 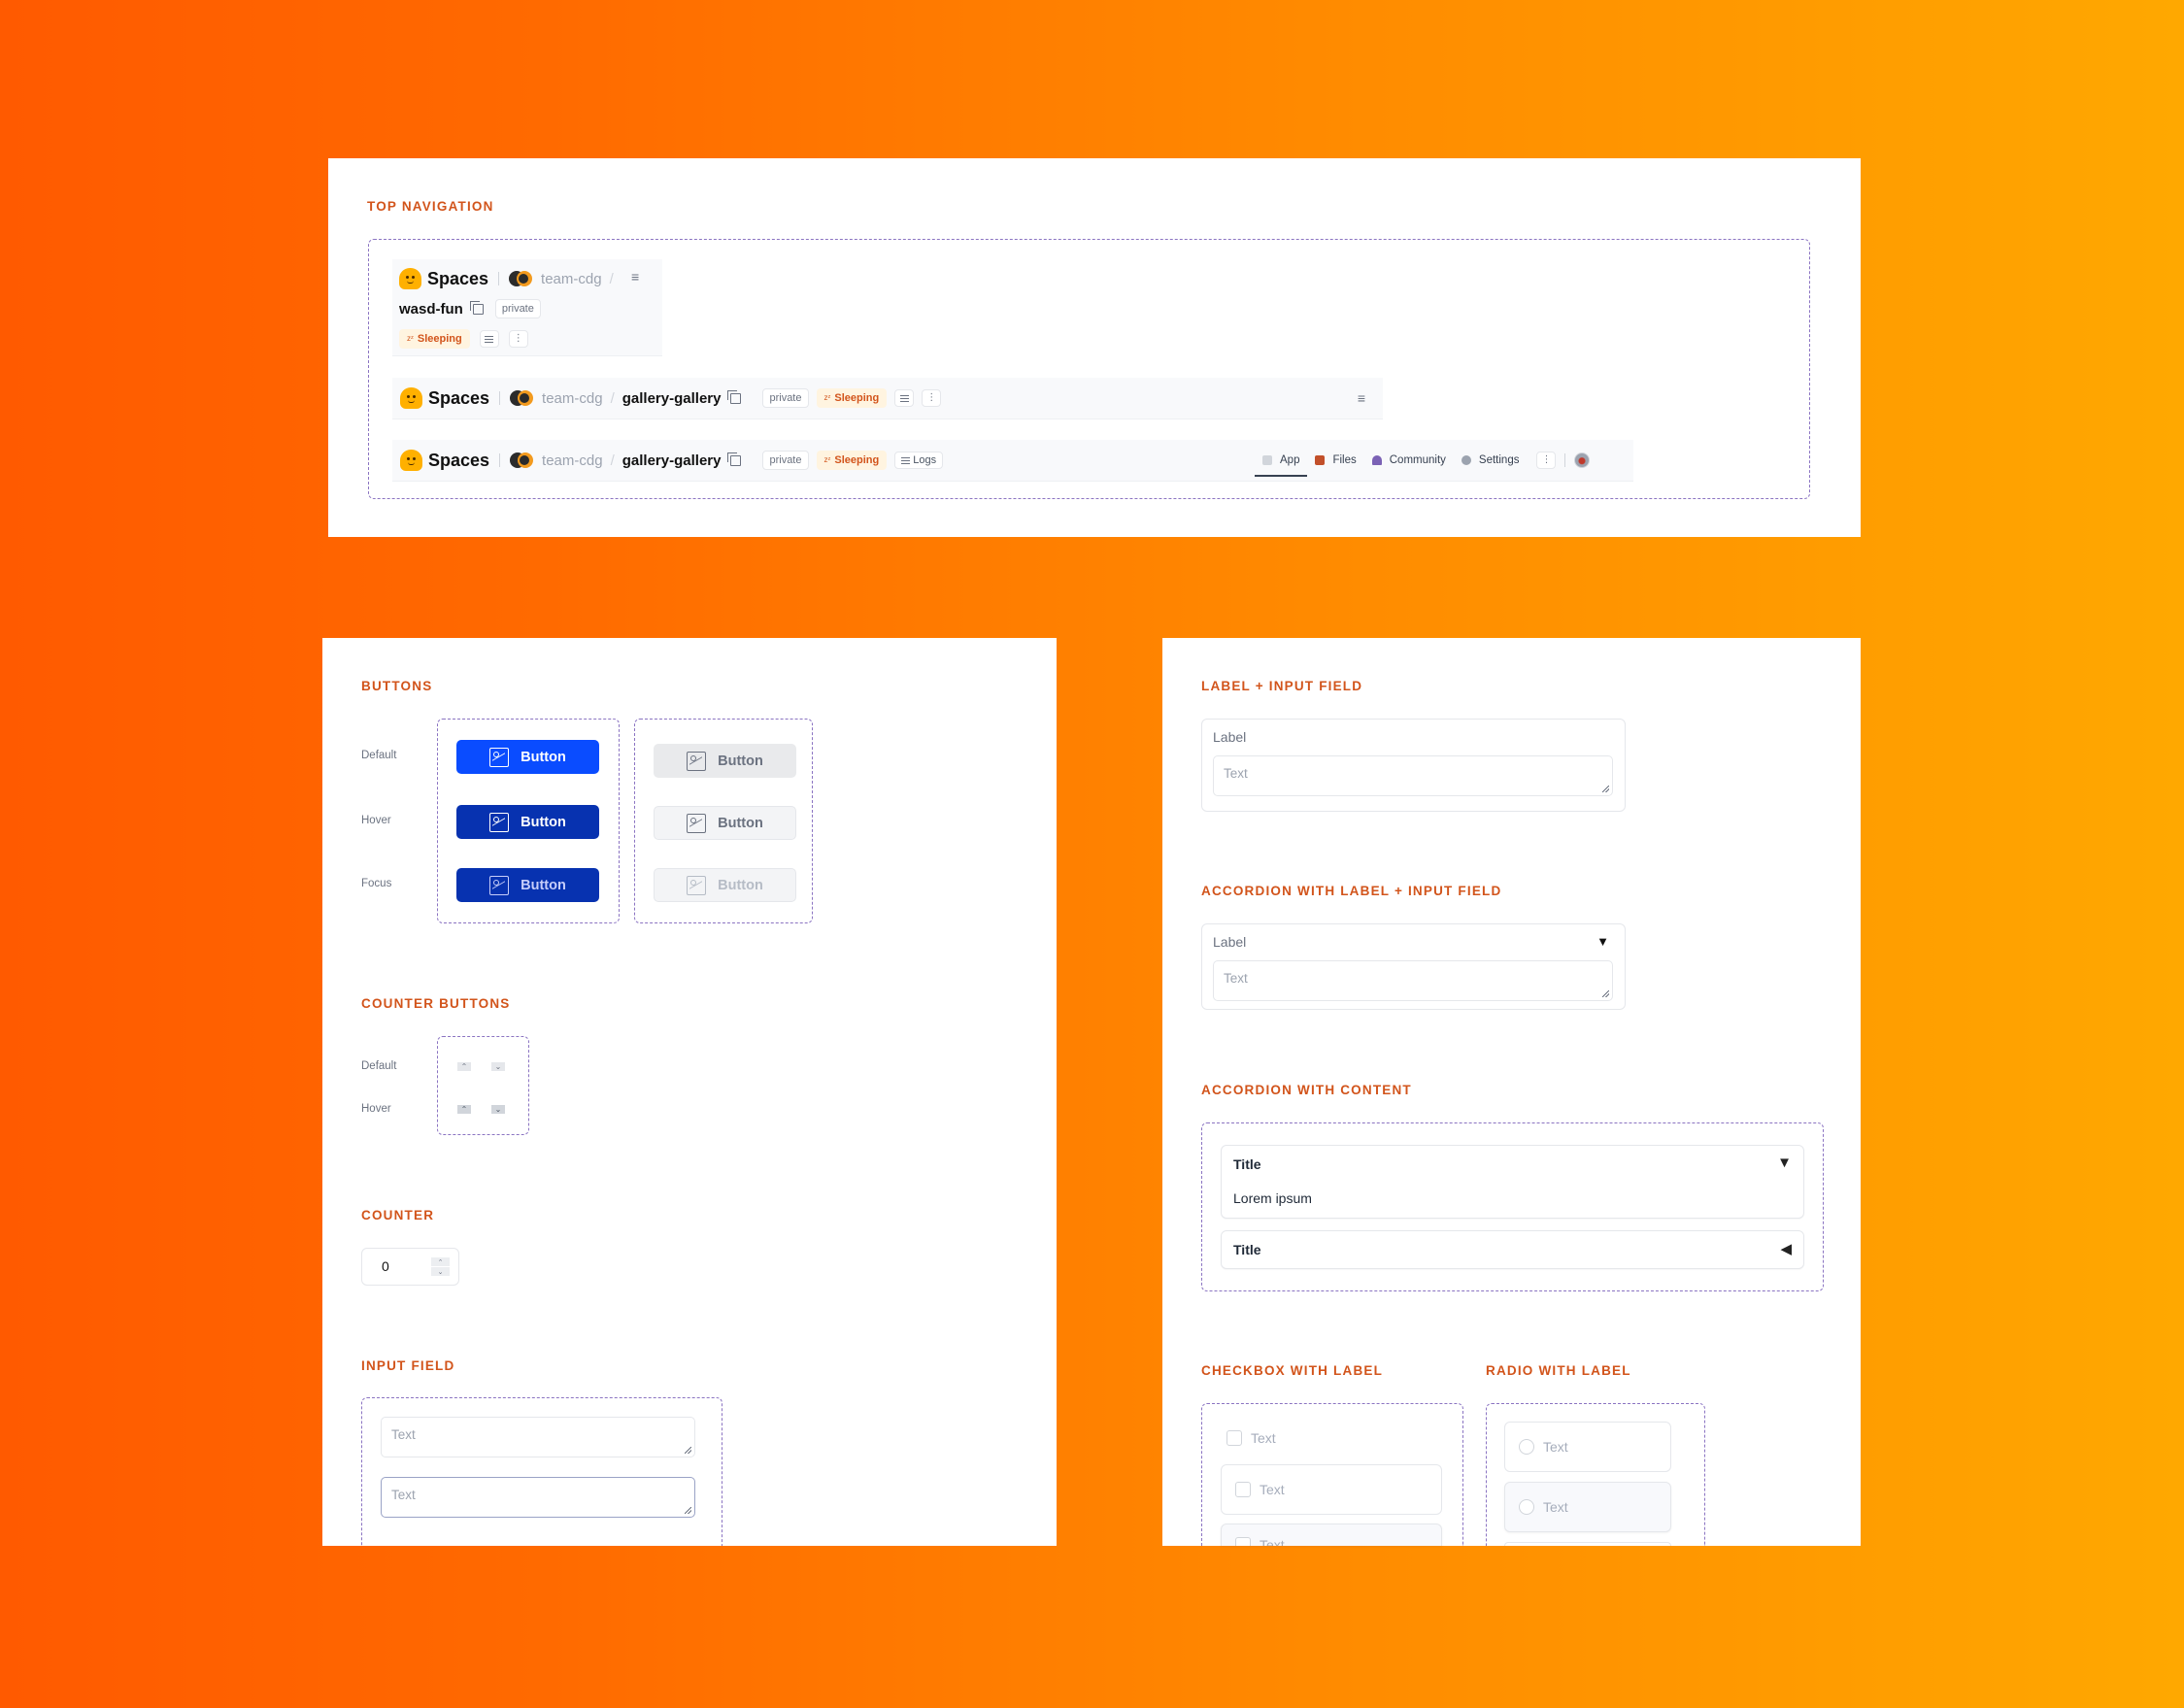 What do you see at coordinates (410, 1267) in the screenshot?
I see `counter-input: 0 ⌃ ⌄` at bounding box center [410, 1267].